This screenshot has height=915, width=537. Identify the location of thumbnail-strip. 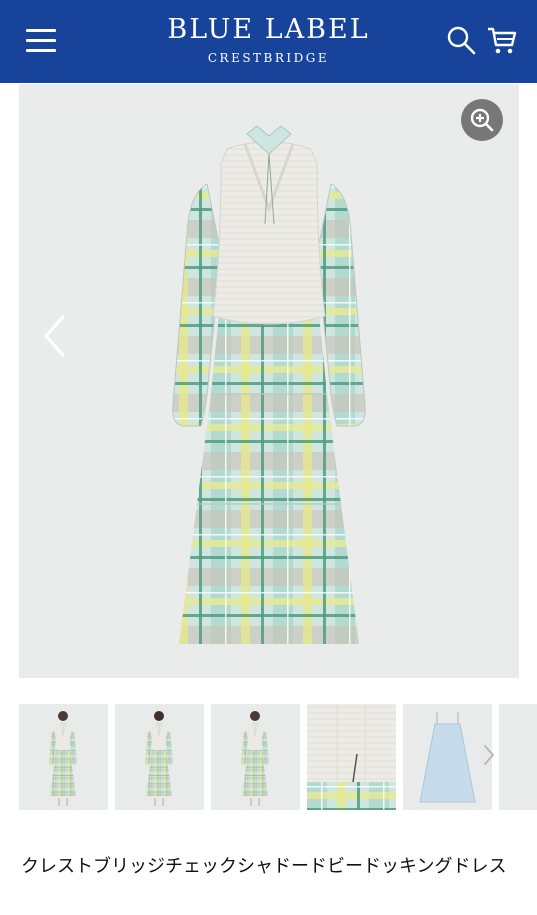
(278, 758).